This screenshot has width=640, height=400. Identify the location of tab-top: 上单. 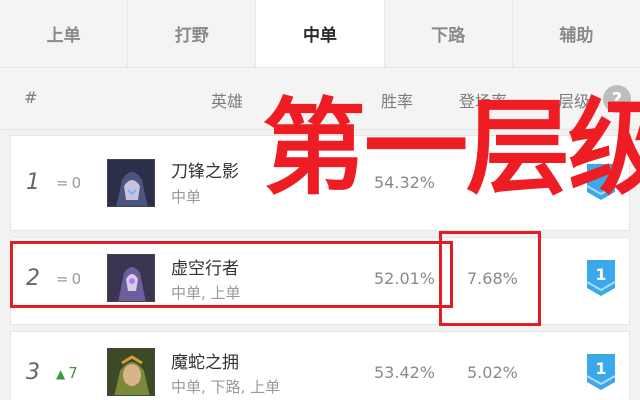
(64, 33).